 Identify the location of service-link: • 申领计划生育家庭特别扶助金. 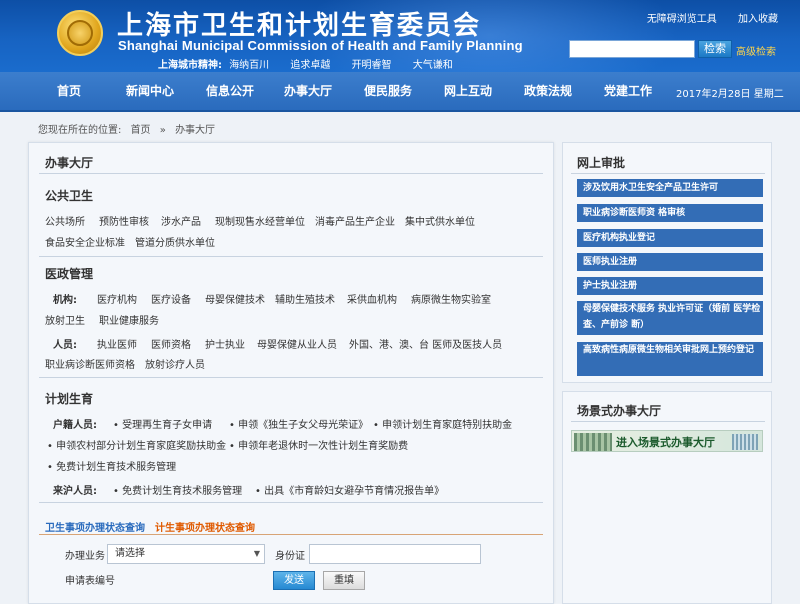
(442, 423).